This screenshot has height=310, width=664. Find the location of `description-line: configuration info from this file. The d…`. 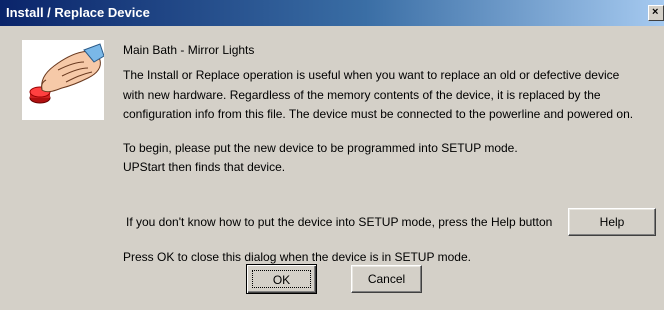

description-line: configuration info from this file. The d… is located at coordinates (378, 114).